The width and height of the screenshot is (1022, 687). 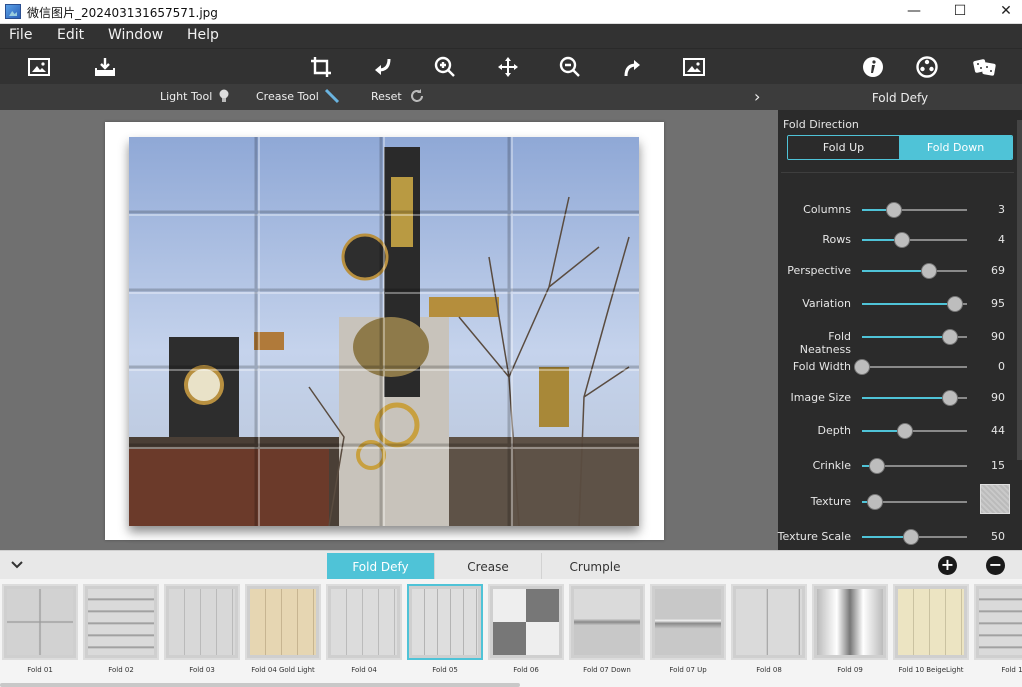 What do you see at coordinates (998, 465) in the screenshot?
I see `slider-value: 15` at bounding box center [998, 465].